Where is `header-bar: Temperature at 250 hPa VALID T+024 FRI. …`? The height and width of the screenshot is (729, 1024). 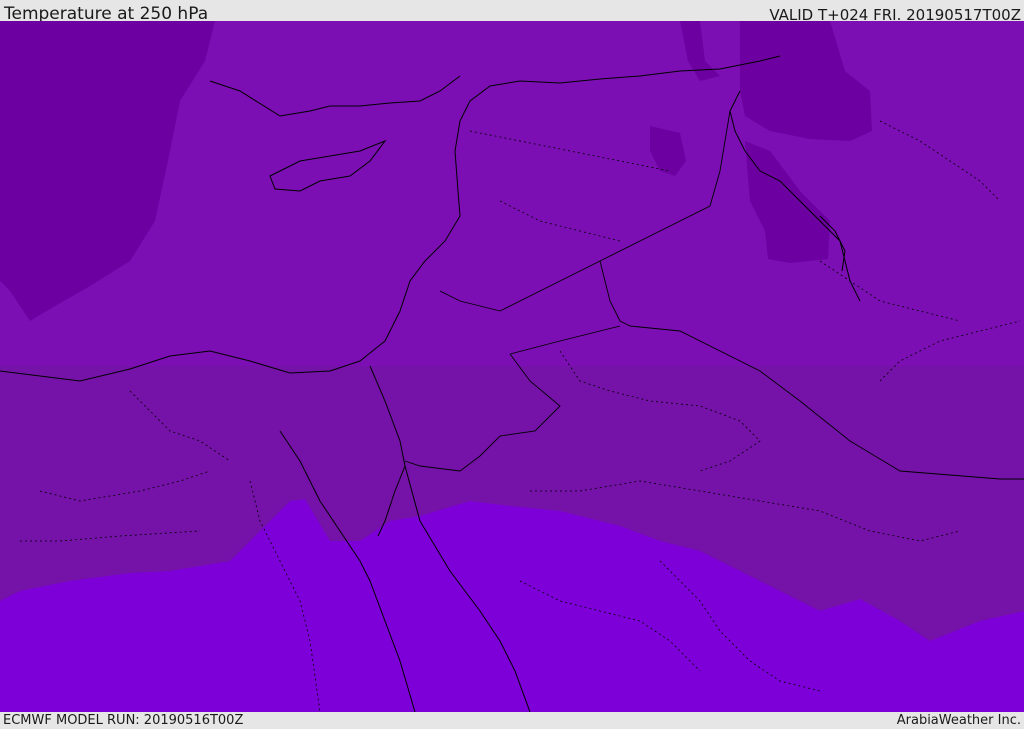
header-bar: Temperature at 250 hPa VALID T+024 FRI. … is located at coordinates (512, 12).